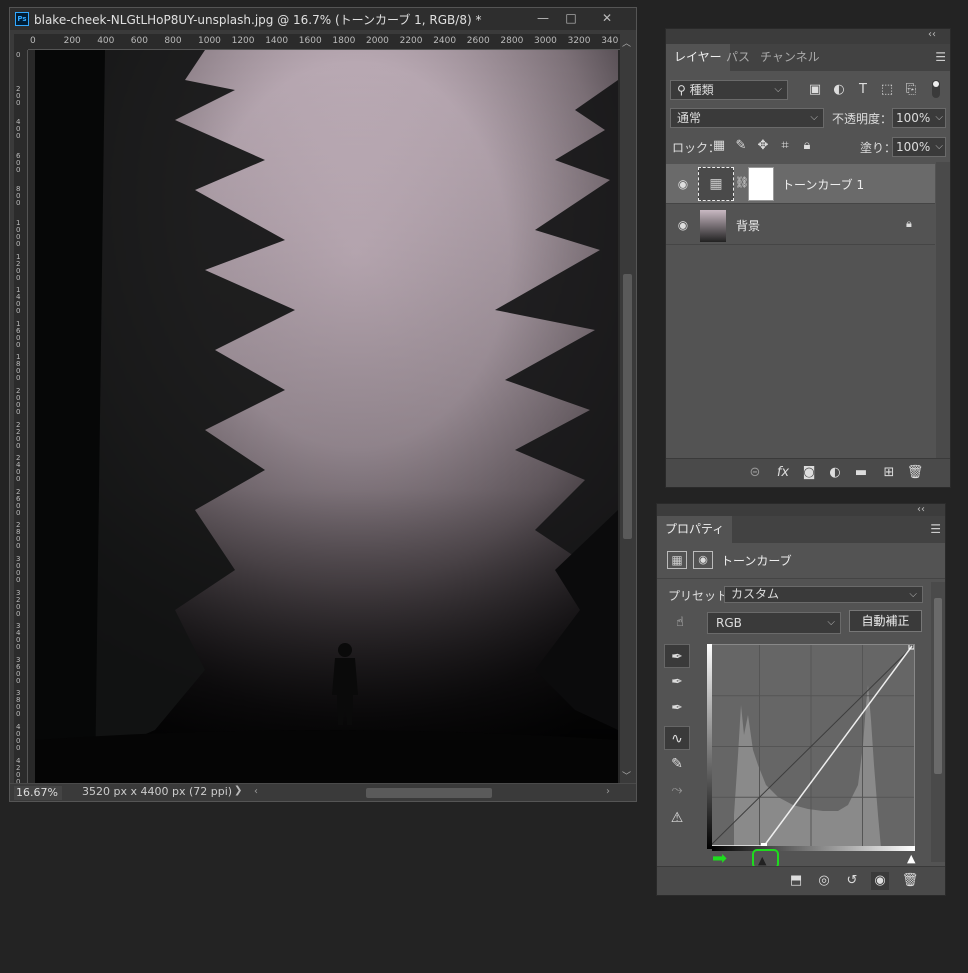 The height and width of the screenshot is (973, 968). I want to click on scroll-right-icon: ›, so click(608, 791).